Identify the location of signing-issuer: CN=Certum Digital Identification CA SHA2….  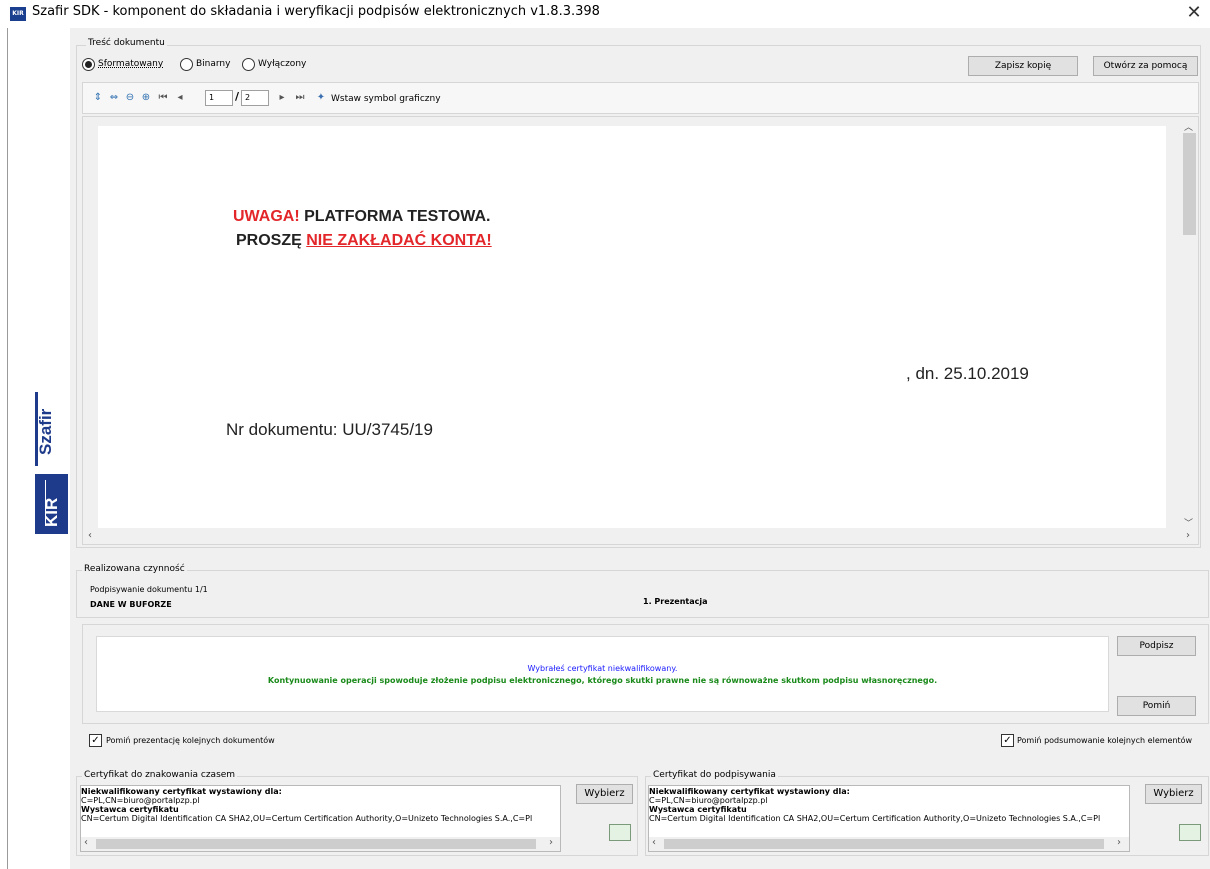
(875, 818).